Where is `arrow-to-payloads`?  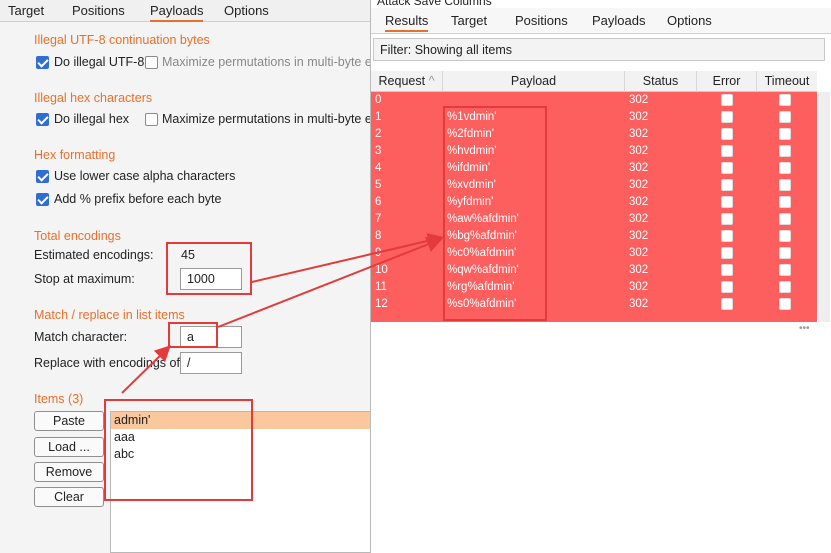
arrow-to-payloads is located at coordinates (347, 257).